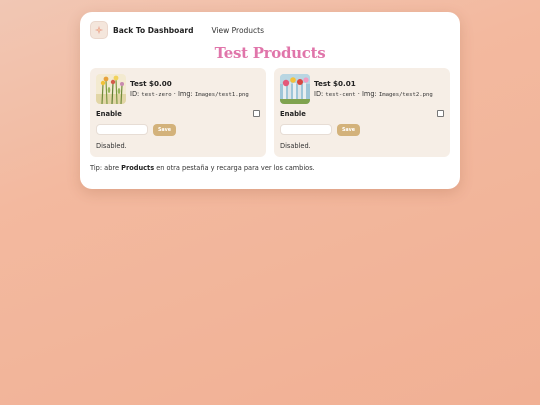  I want to click on product-meta: ID: test-zero · Img: Images/test1.png, so click(189, 94).